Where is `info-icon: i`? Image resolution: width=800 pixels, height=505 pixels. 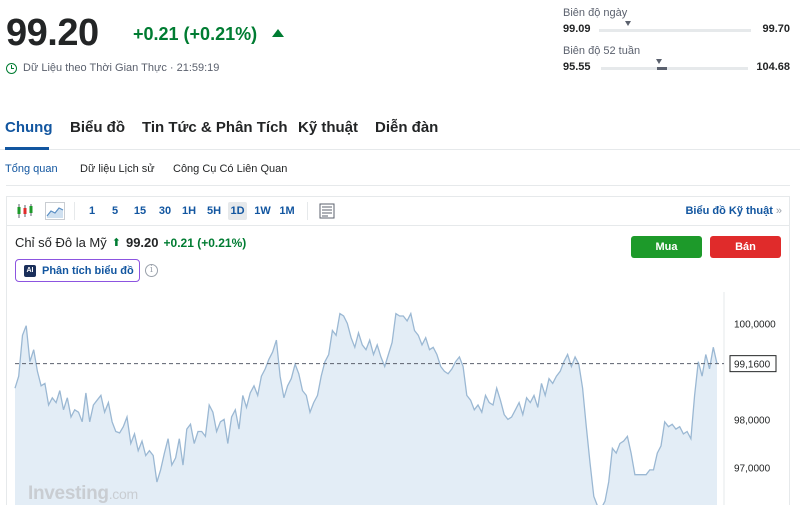 info-icon: i is located at coordinates (151, 270).